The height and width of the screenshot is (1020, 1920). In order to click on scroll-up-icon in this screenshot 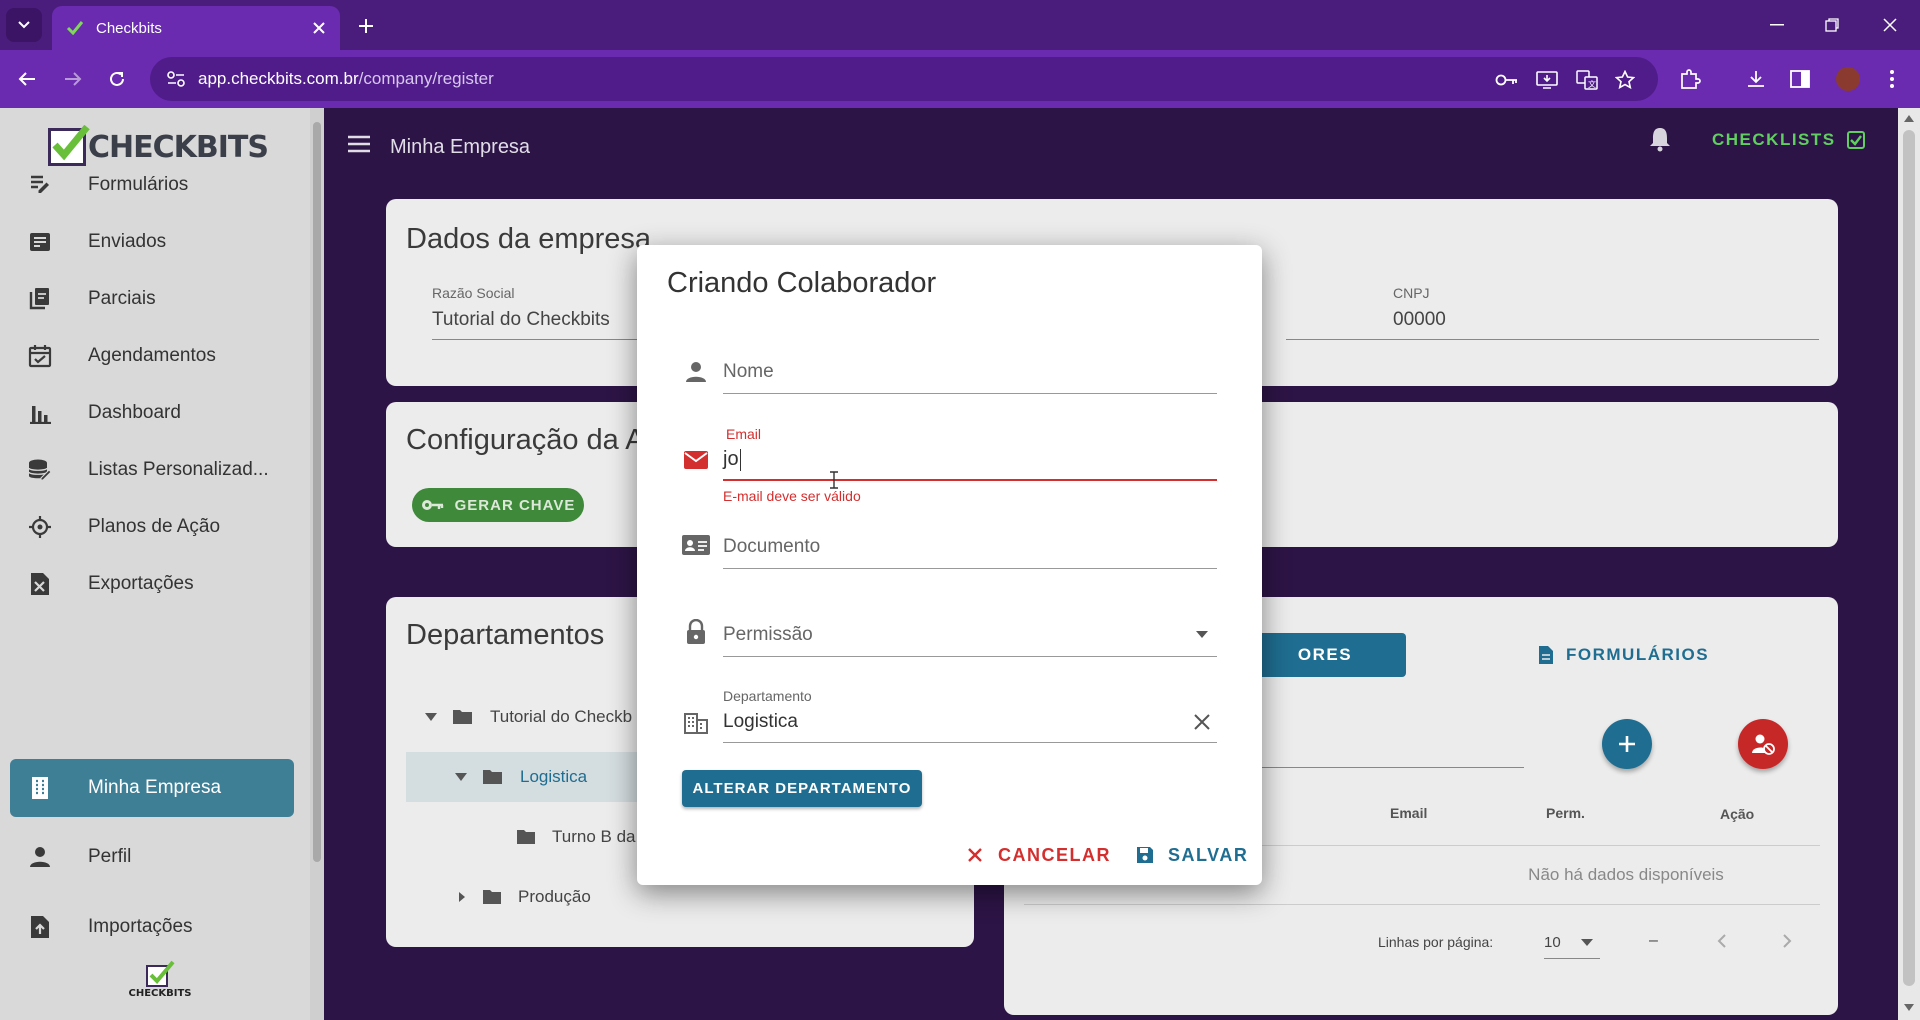, I will do `click(1909, 118)`.